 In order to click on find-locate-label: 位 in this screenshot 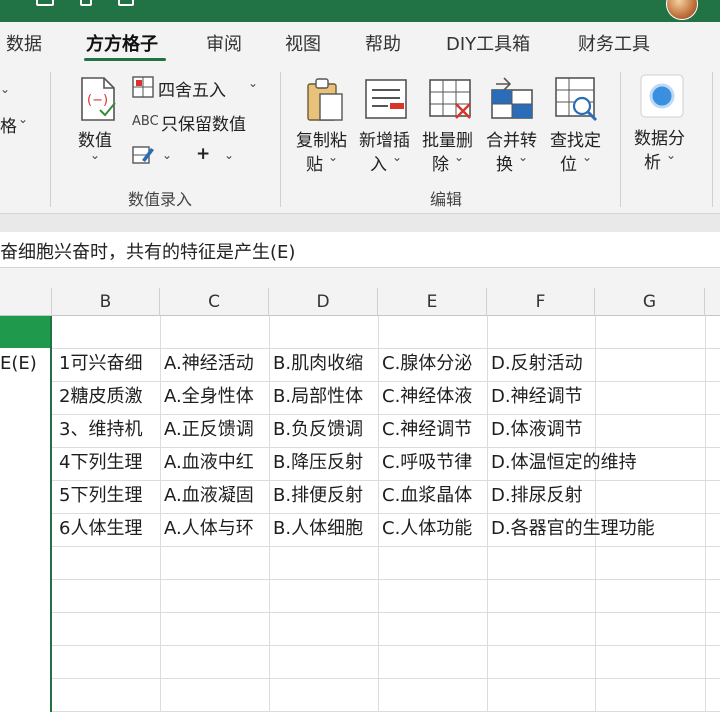, I will do `click(568, 162)`.